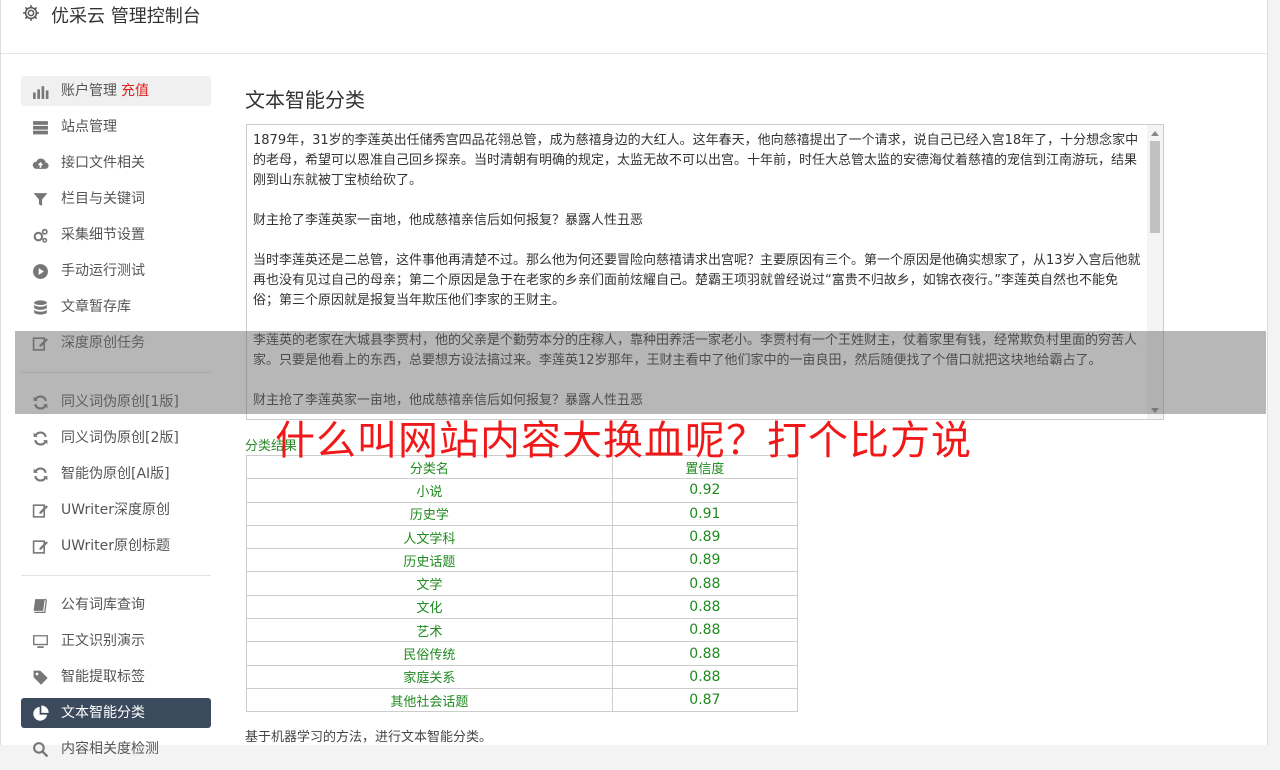 The height and width of the screenshot is (770, 1280). I want to click on sidebar-item-label: 内容相关度检测, so click(110, 749).